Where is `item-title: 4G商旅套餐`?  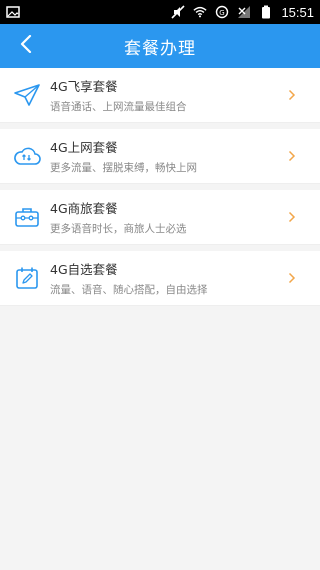
item-title: 4G商旅套餐 is located at coordinates (84, 208).